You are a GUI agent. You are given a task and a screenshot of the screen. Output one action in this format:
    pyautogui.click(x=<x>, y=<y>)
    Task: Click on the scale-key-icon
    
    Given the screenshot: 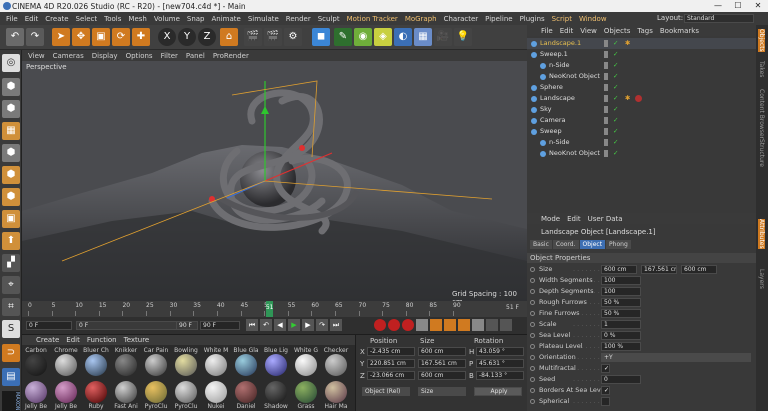 What is the action you would take?
    pyautogui.click(x=450, y=325)
    